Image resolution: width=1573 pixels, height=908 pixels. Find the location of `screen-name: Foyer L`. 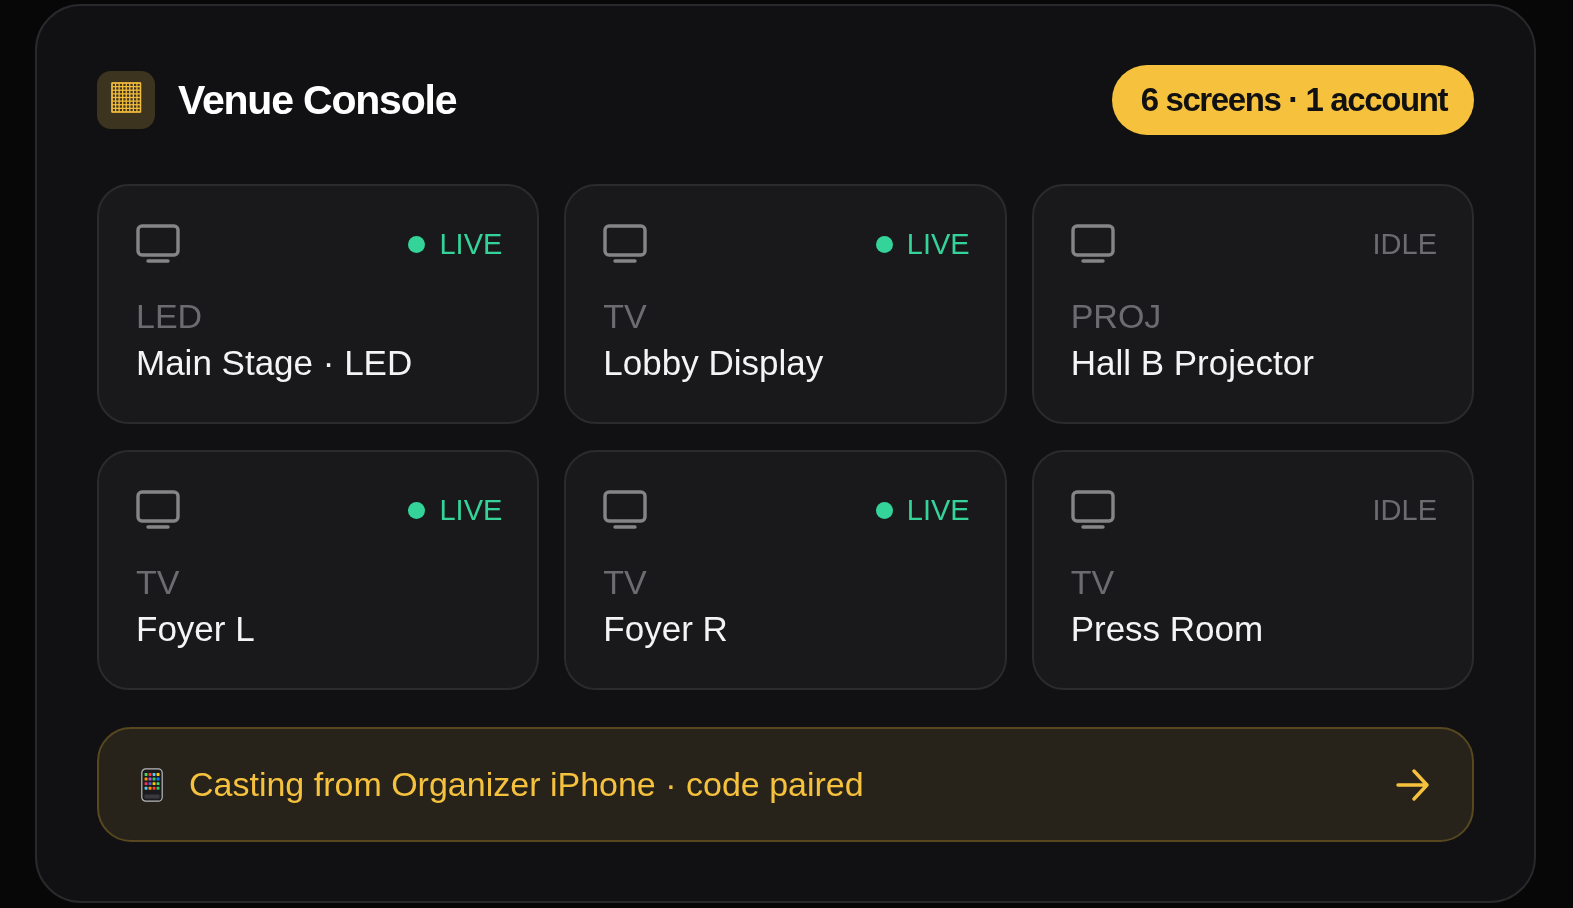

screen-name: Foyer L is located at coordinates (196, 629).